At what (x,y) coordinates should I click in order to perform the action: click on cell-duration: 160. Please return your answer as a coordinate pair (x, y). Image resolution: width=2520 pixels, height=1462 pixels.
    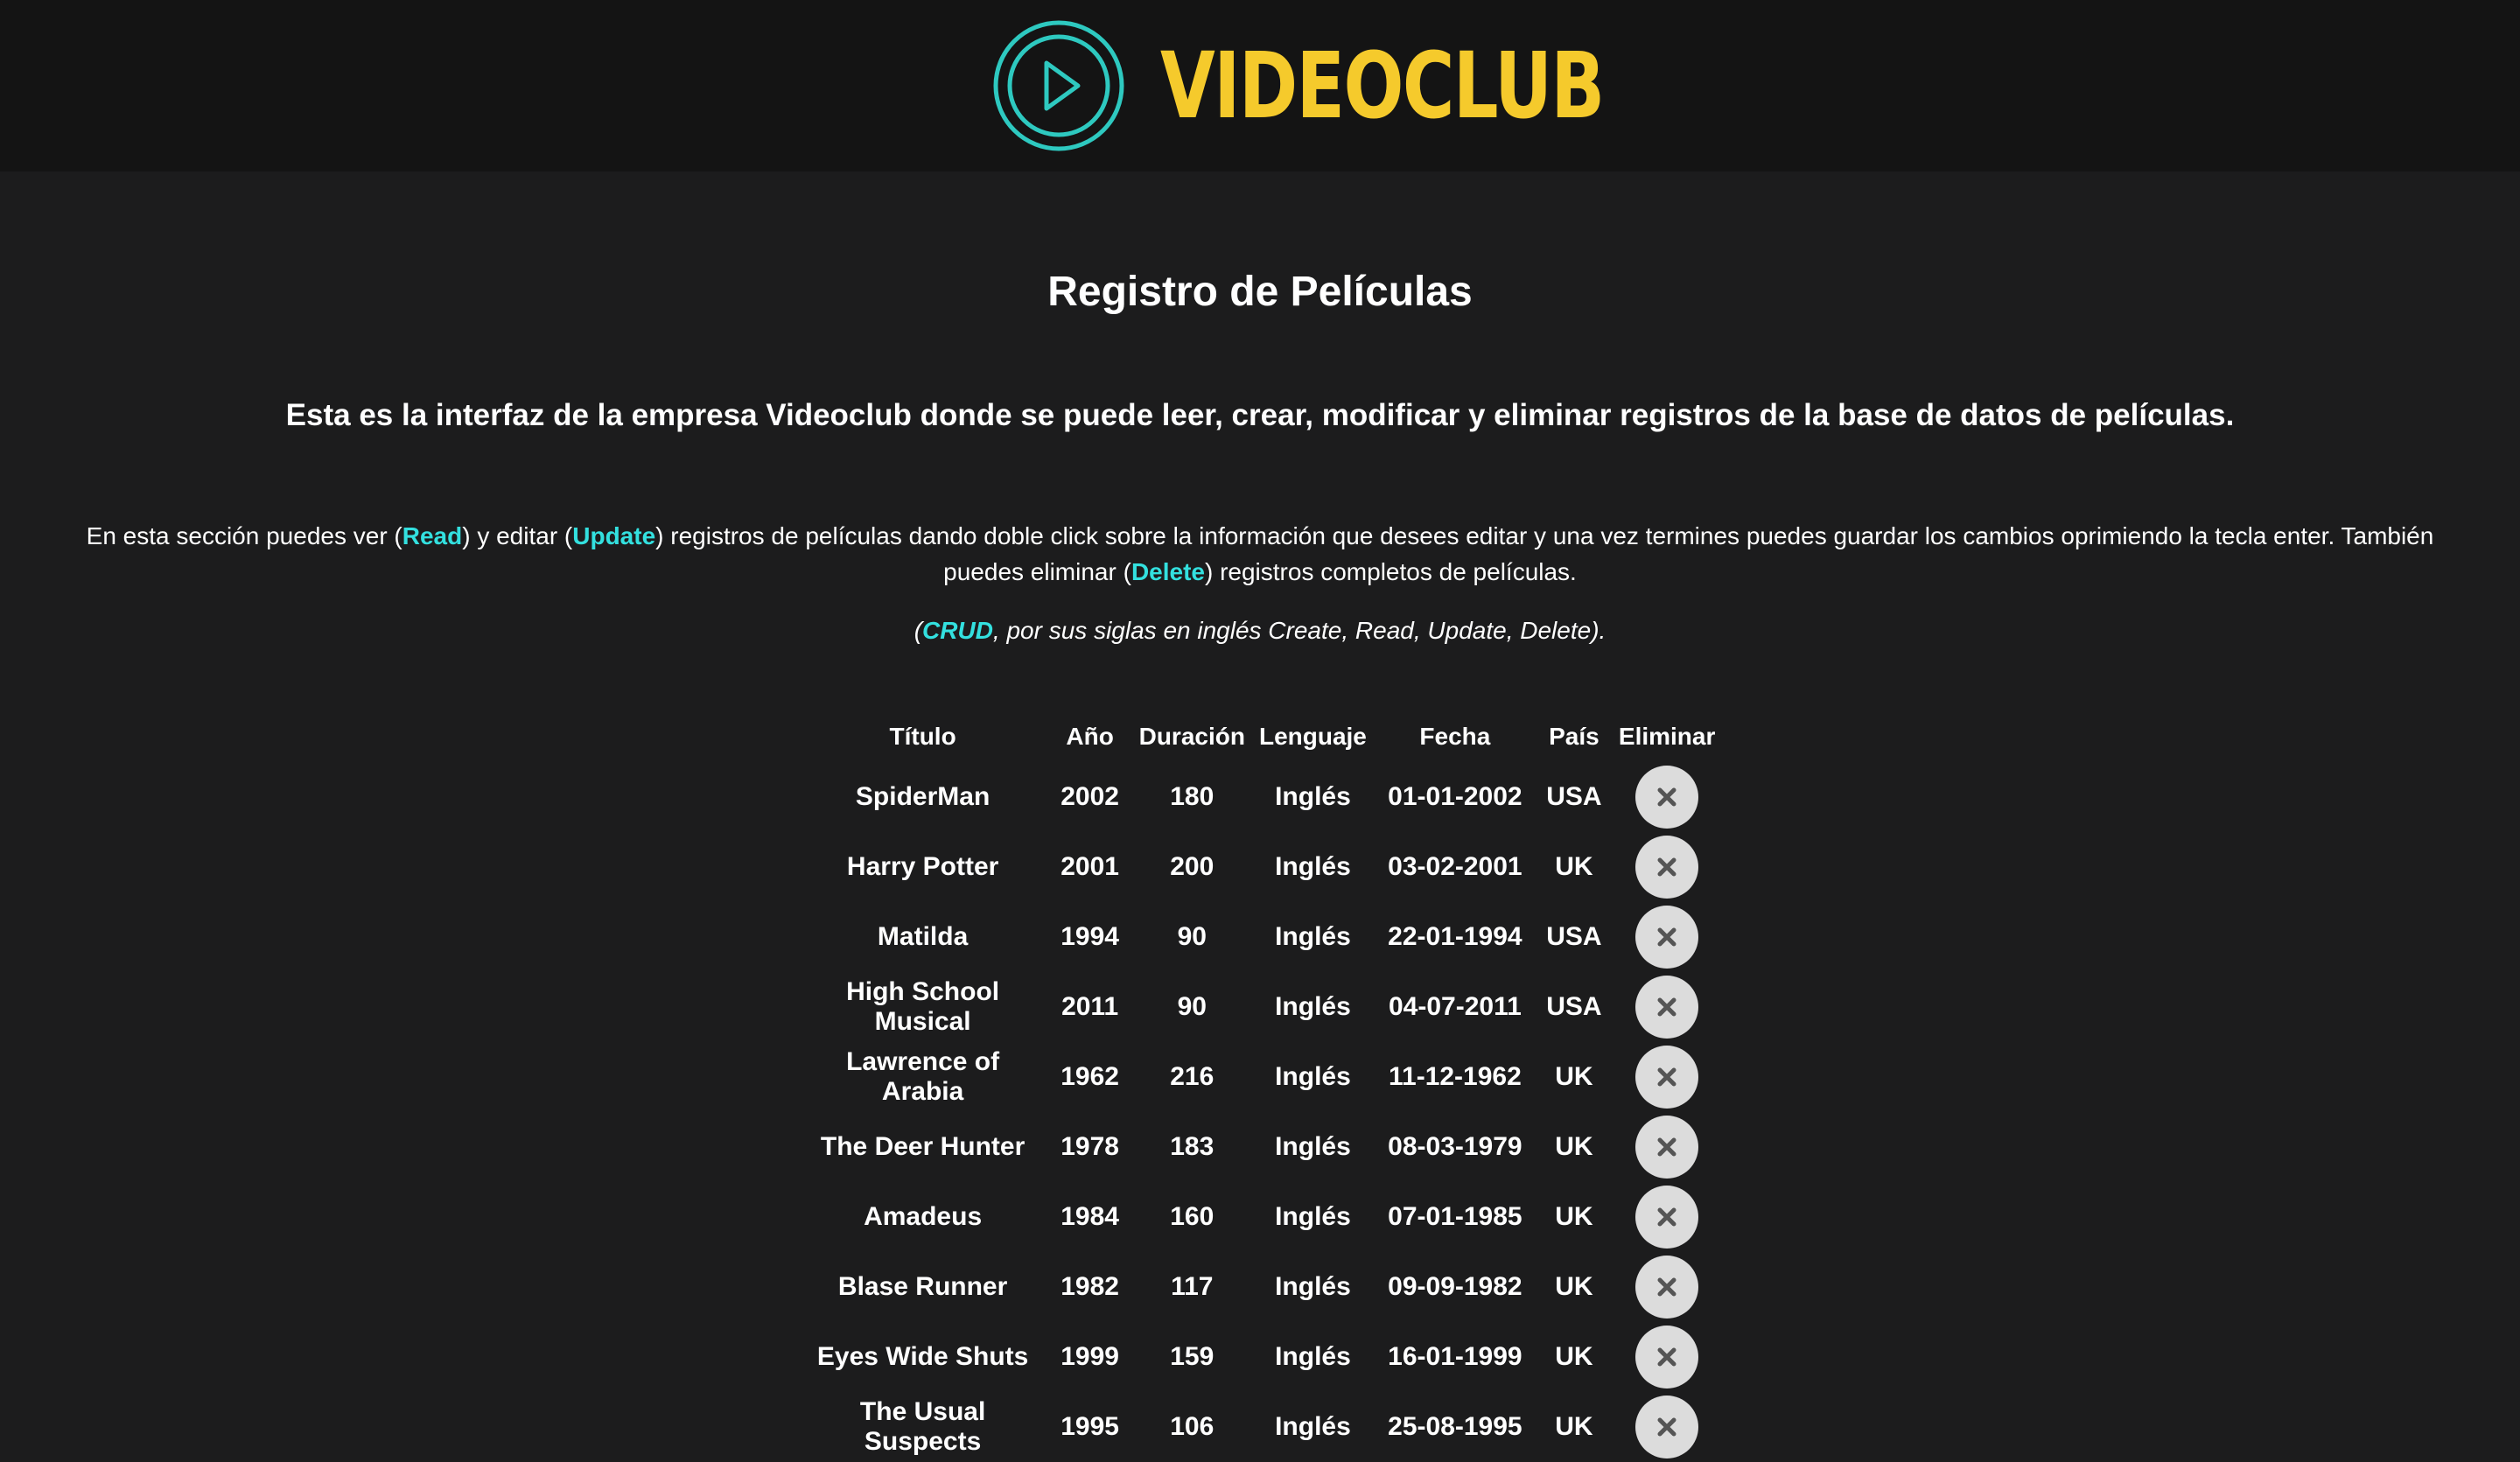
    Looking at the image, I should click on (1192, 1217).